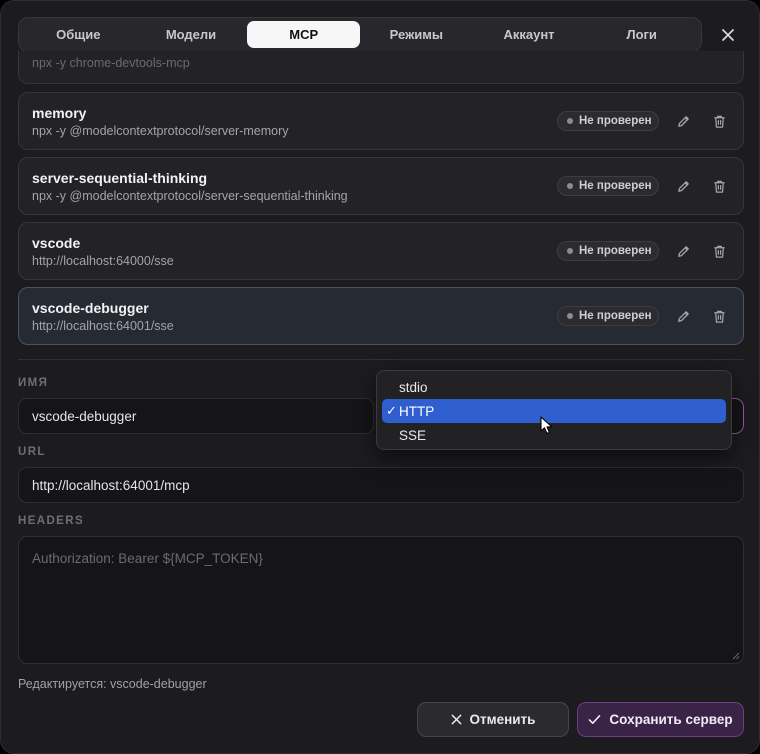 The height and width of the screenshot is (754, 760). I want to click on tab-general: Общие, so click(78, 34).